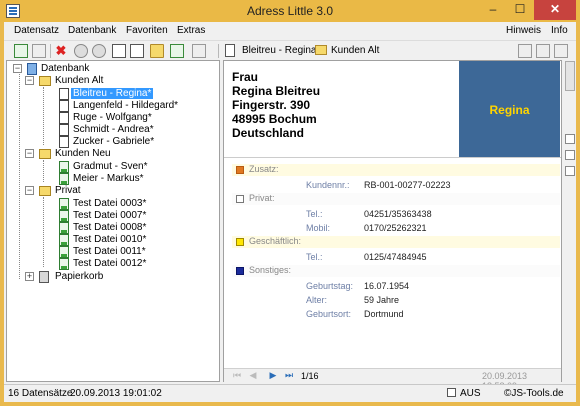  Describe the element at coordinates (21, 51) in the screenshot. I see `new-record-icon` at that location.